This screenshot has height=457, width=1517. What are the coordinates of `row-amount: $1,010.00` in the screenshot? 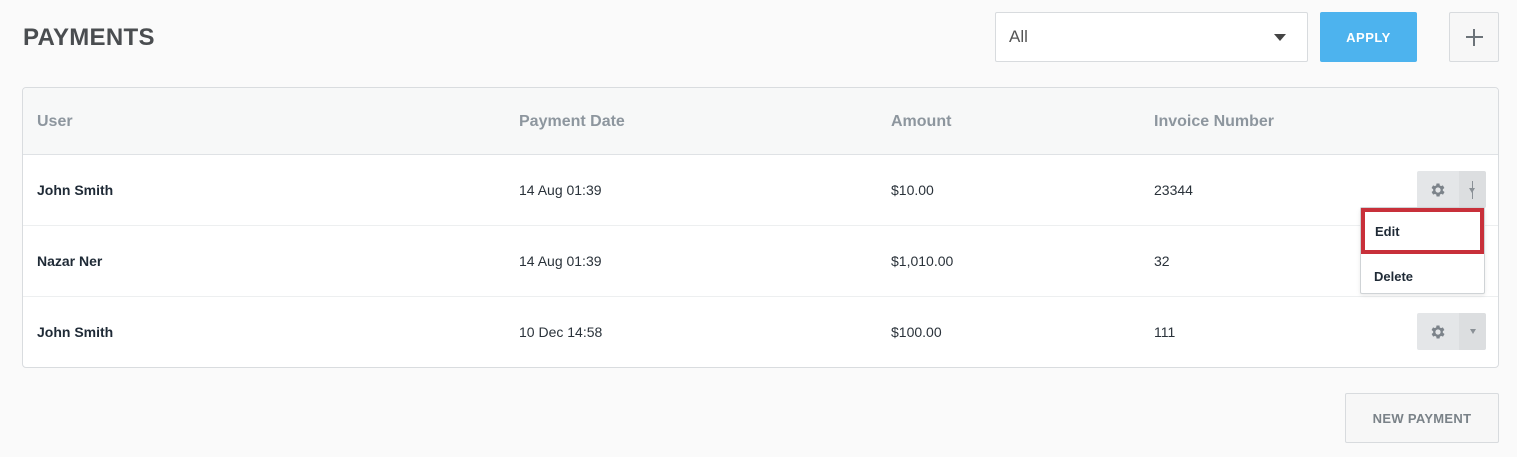 It's located at (922, 261).